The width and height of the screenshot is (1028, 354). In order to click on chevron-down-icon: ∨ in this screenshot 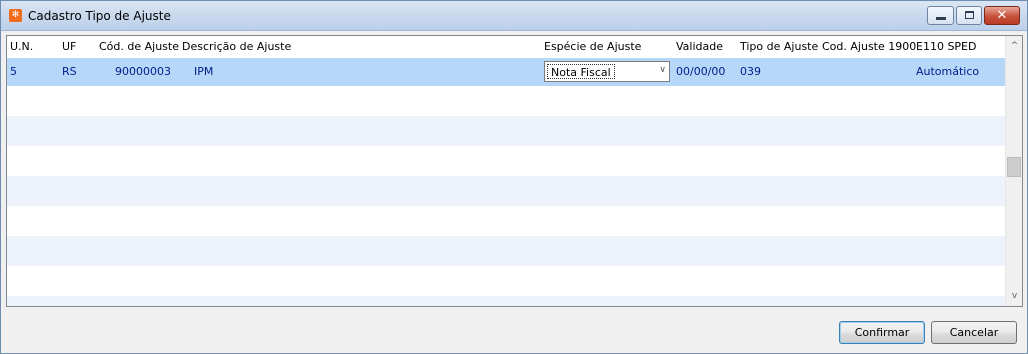, I will do `click(662, 70)`.